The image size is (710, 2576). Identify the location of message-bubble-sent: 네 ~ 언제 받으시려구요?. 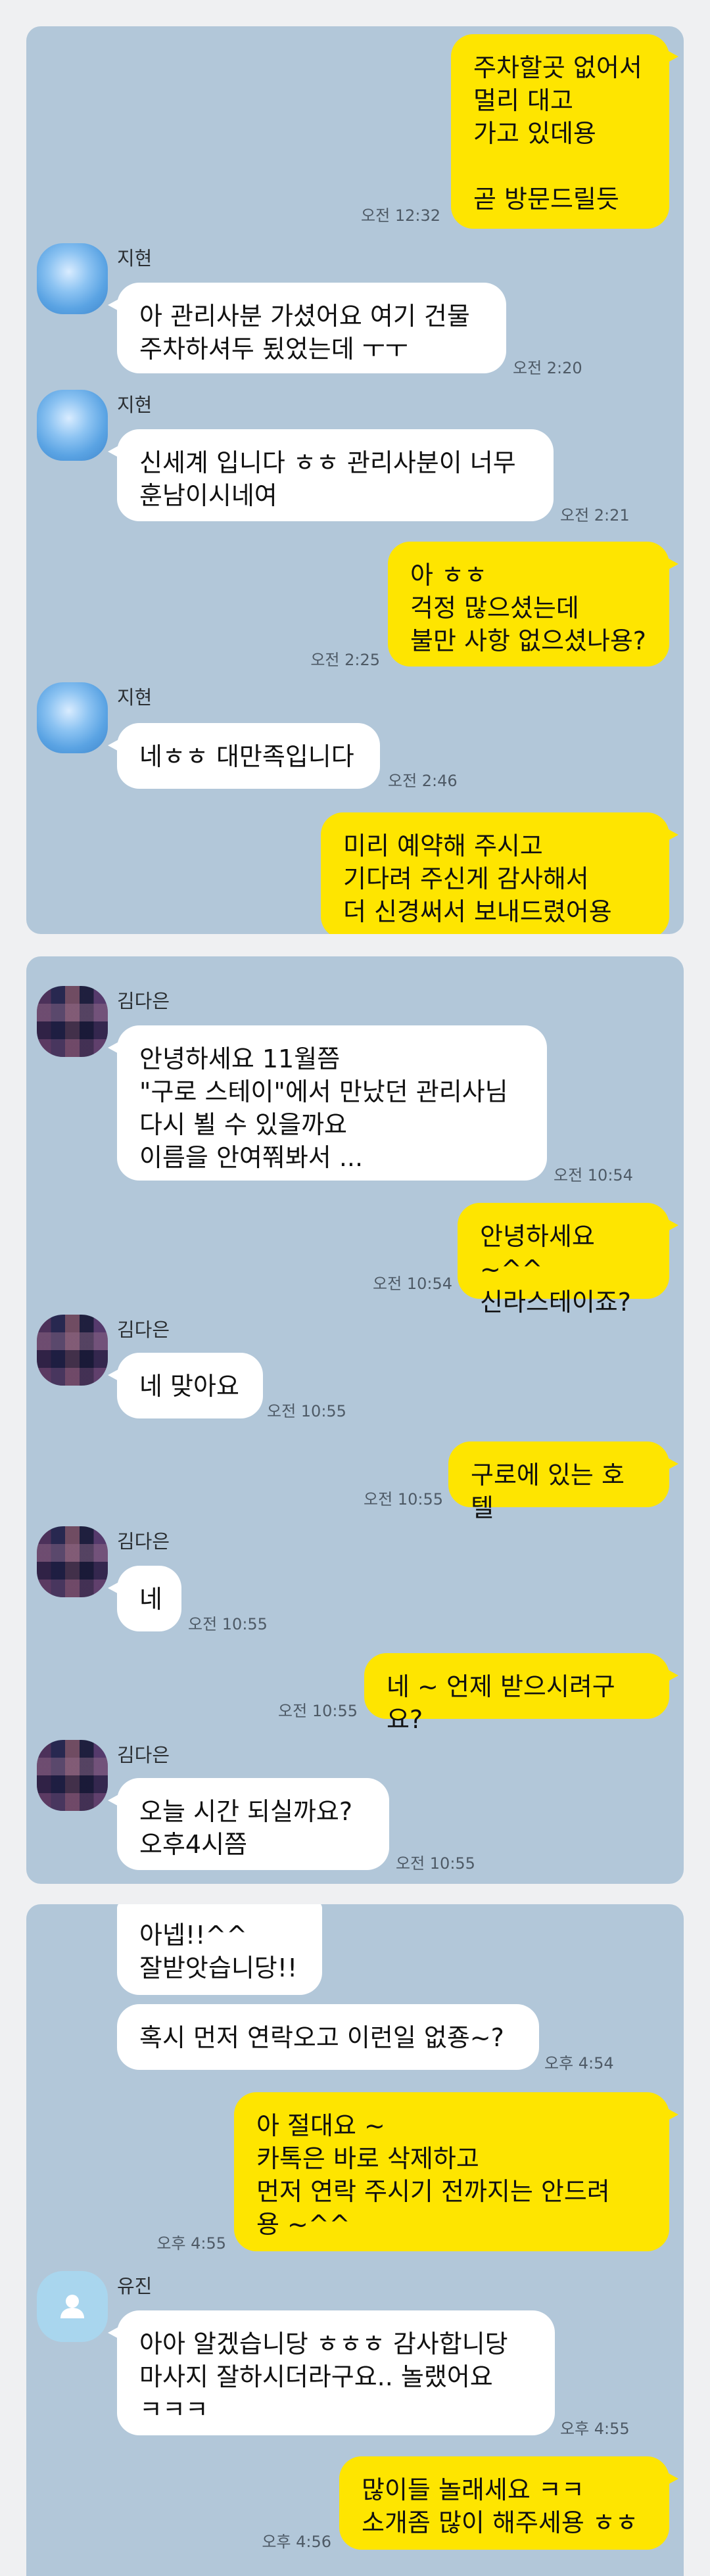
(521, 1693).